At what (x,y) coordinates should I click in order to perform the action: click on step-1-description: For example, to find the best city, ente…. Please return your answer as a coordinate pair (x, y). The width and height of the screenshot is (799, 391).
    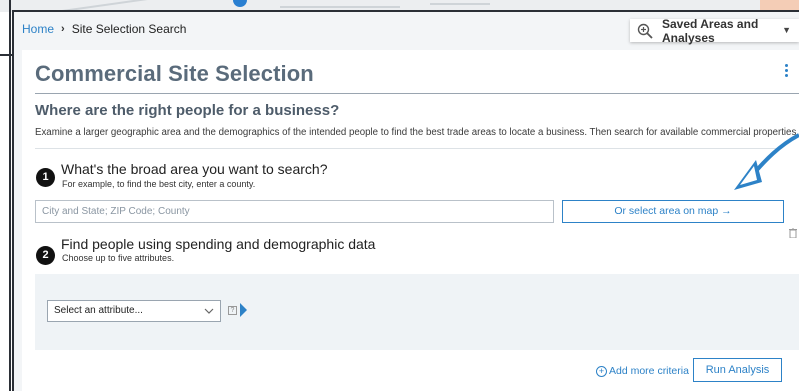
    Looking at the image, I should click on (159, 184).